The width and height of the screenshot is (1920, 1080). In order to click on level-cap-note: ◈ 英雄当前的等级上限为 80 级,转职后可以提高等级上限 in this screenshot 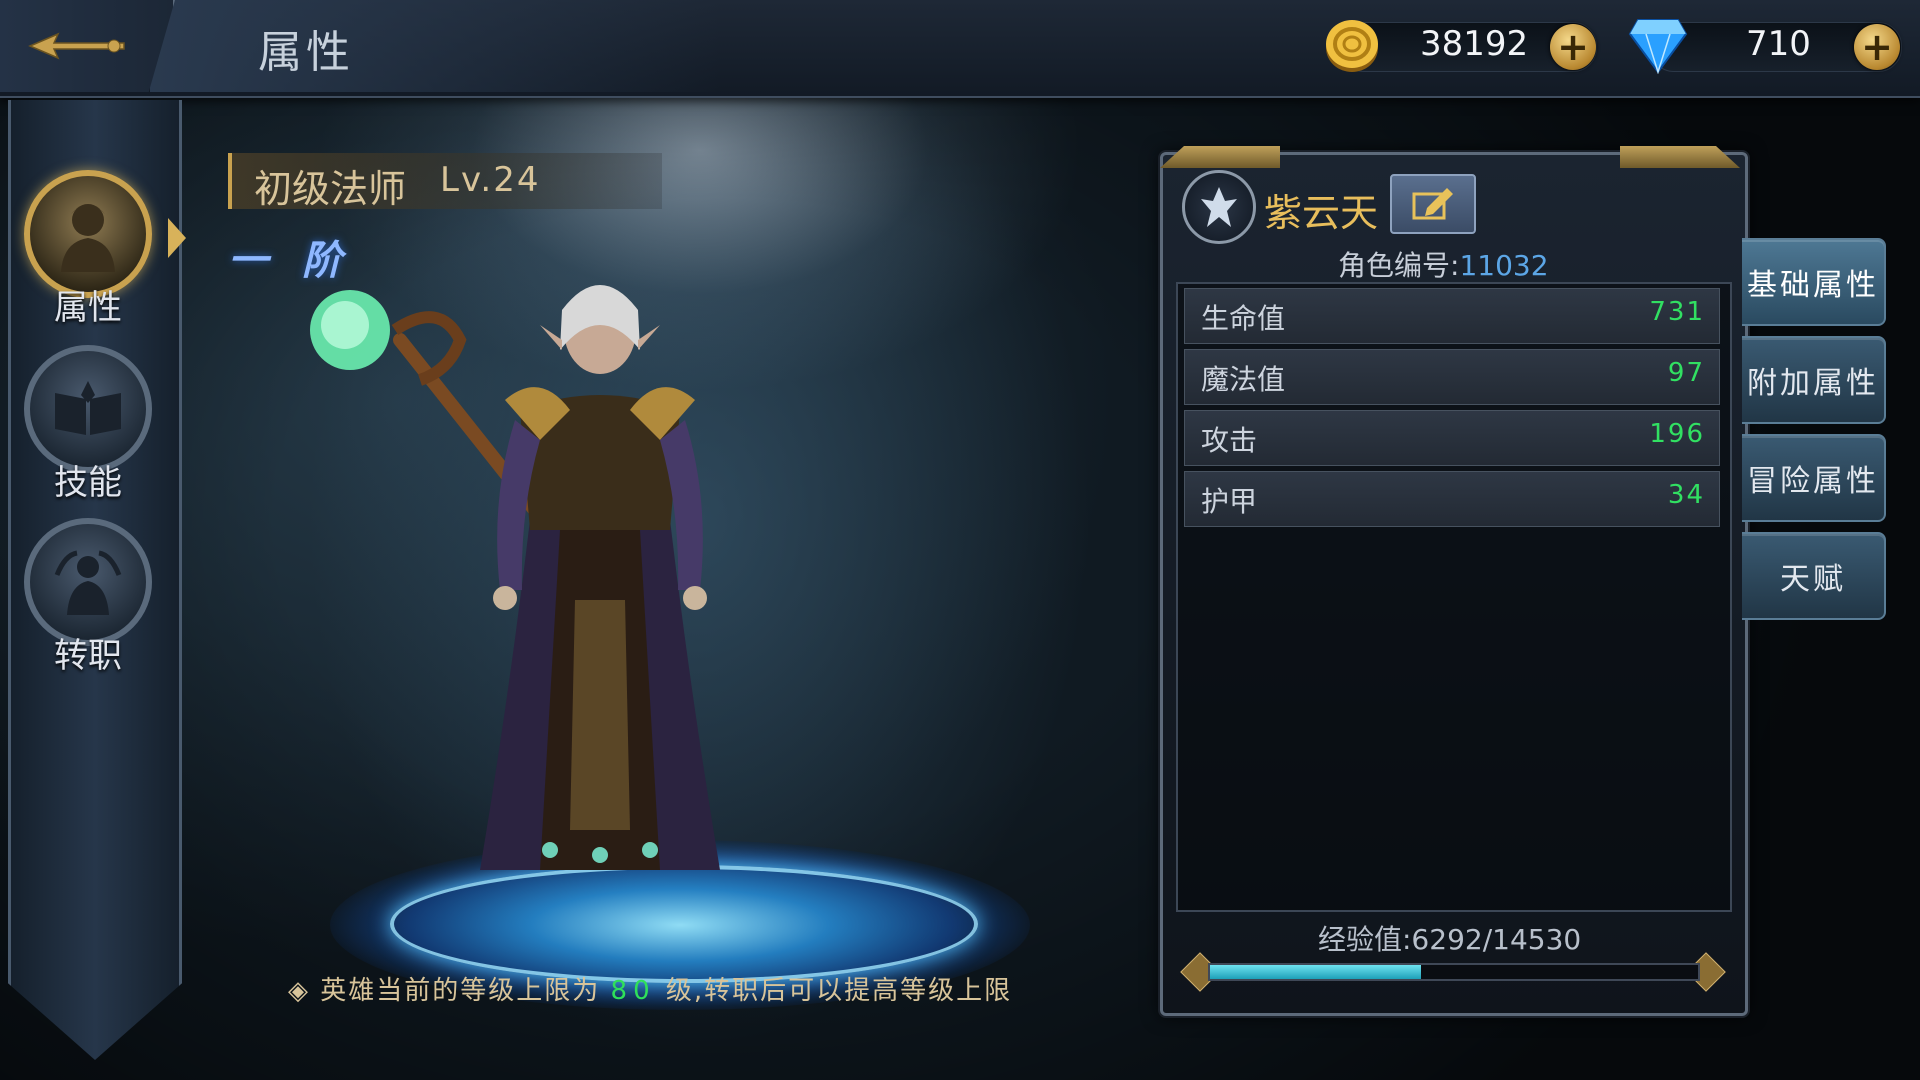, I will do `click(650, 988)`.